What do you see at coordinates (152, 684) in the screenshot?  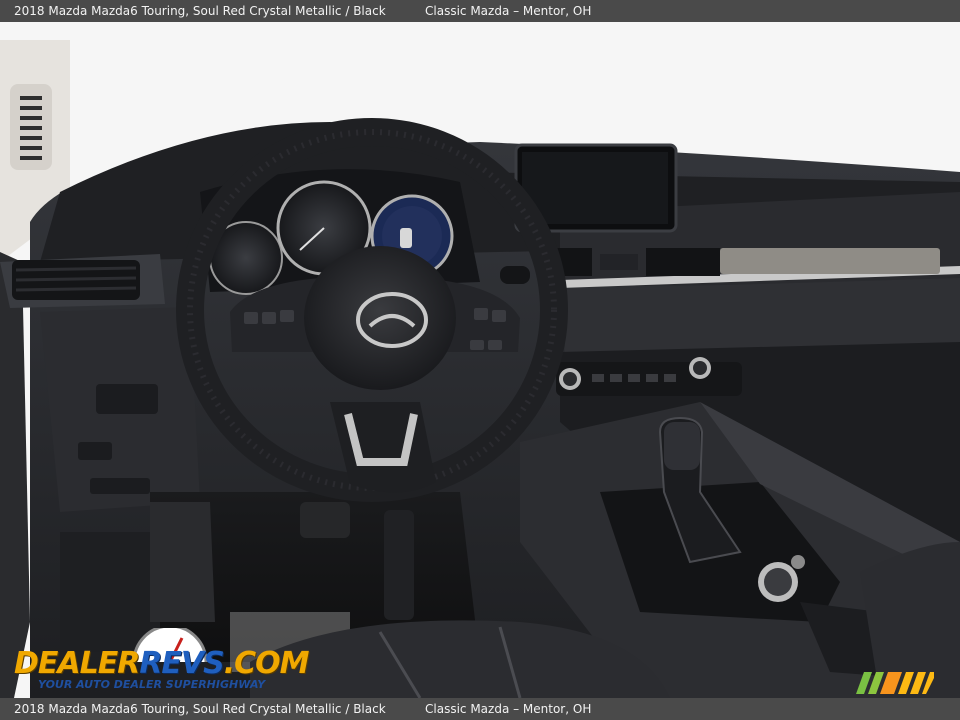 I see `dealerrevs-tagline: YOUR AUTO DEALER SUPERHIGHWAY` at bounding box center [152, 684].